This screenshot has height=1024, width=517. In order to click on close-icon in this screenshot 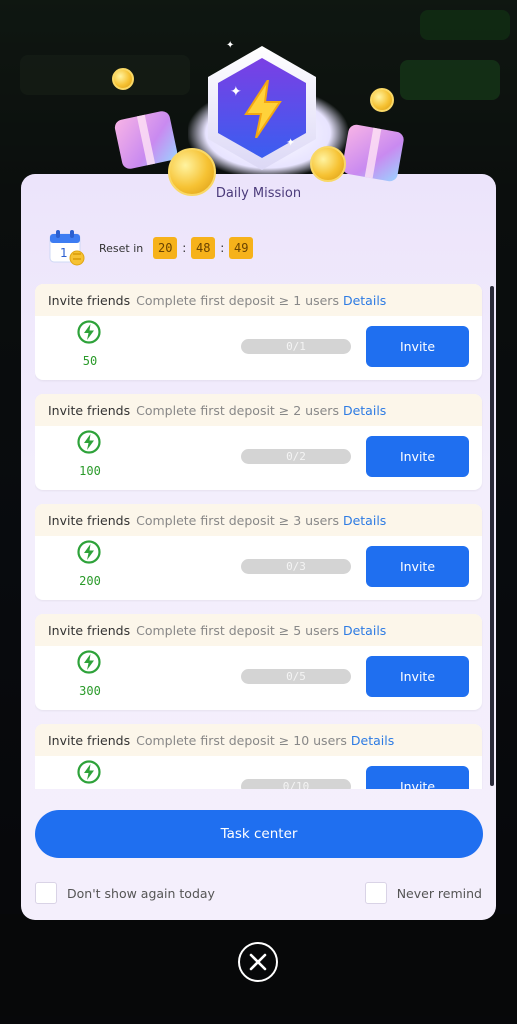, I will do `click(258, 962)`.